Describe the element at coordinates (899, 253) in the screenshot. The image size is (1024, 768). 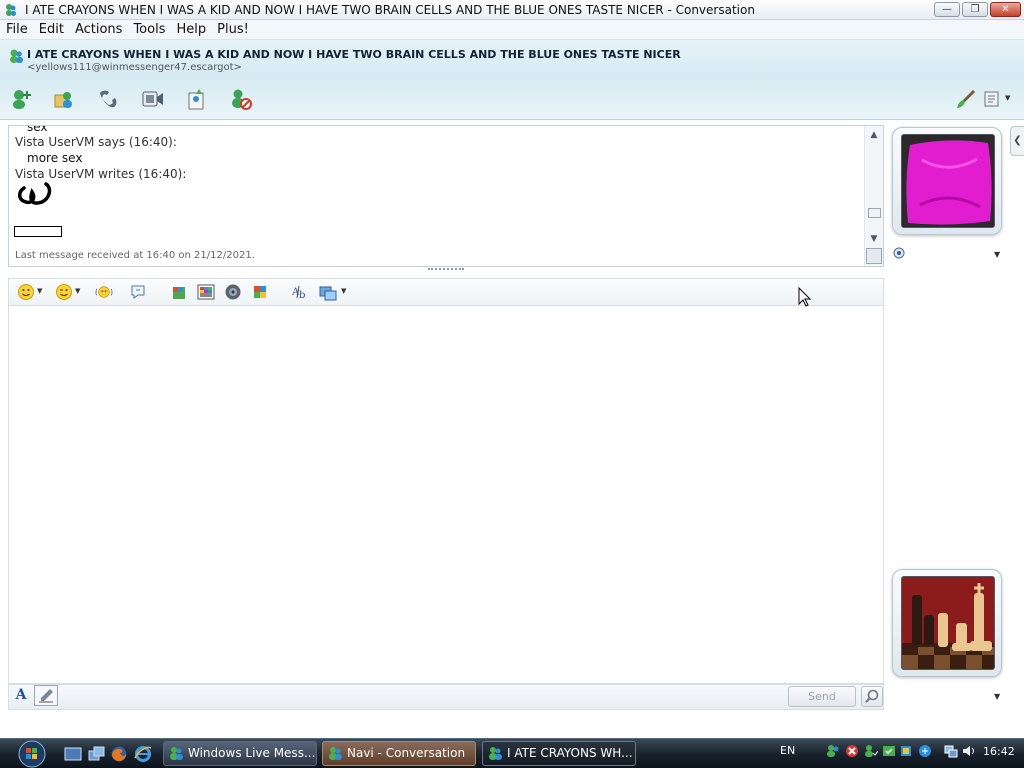
I see `webcam-icon` at that location.